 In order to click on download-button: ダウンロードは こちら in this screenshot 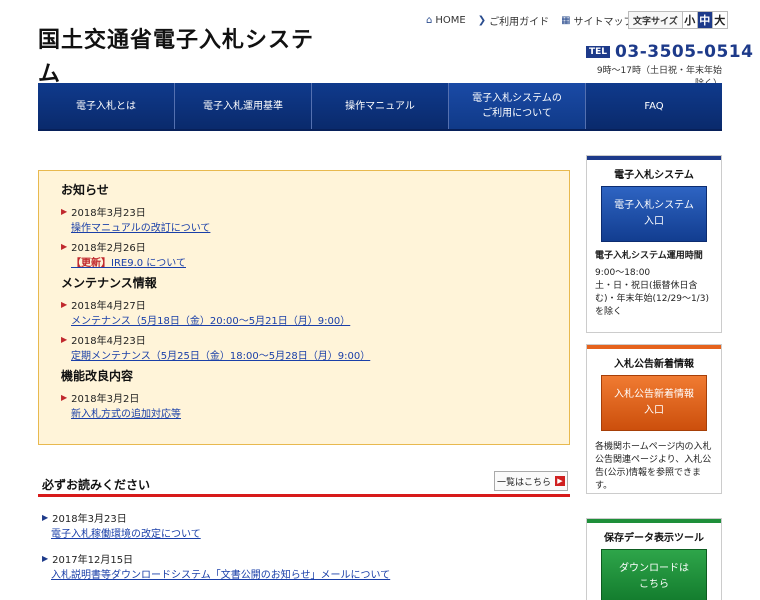, I will do `click(654, 574)`.